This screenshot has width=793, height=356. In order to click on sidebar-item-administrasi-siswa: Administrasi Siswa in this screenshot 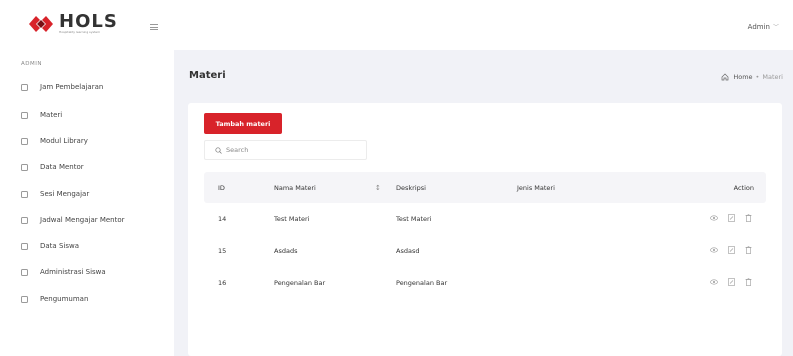, I will do `click(63, 272)`.